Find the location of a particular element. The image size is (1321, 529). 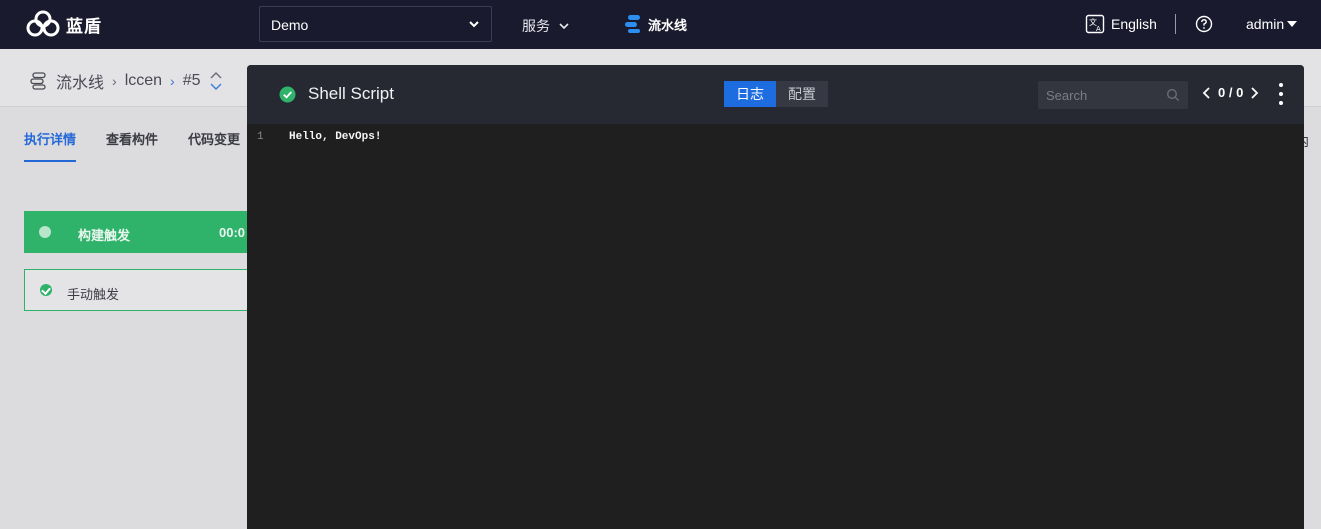

log-config-toggle: 日志 配置 is located at coordinates (776, 94).